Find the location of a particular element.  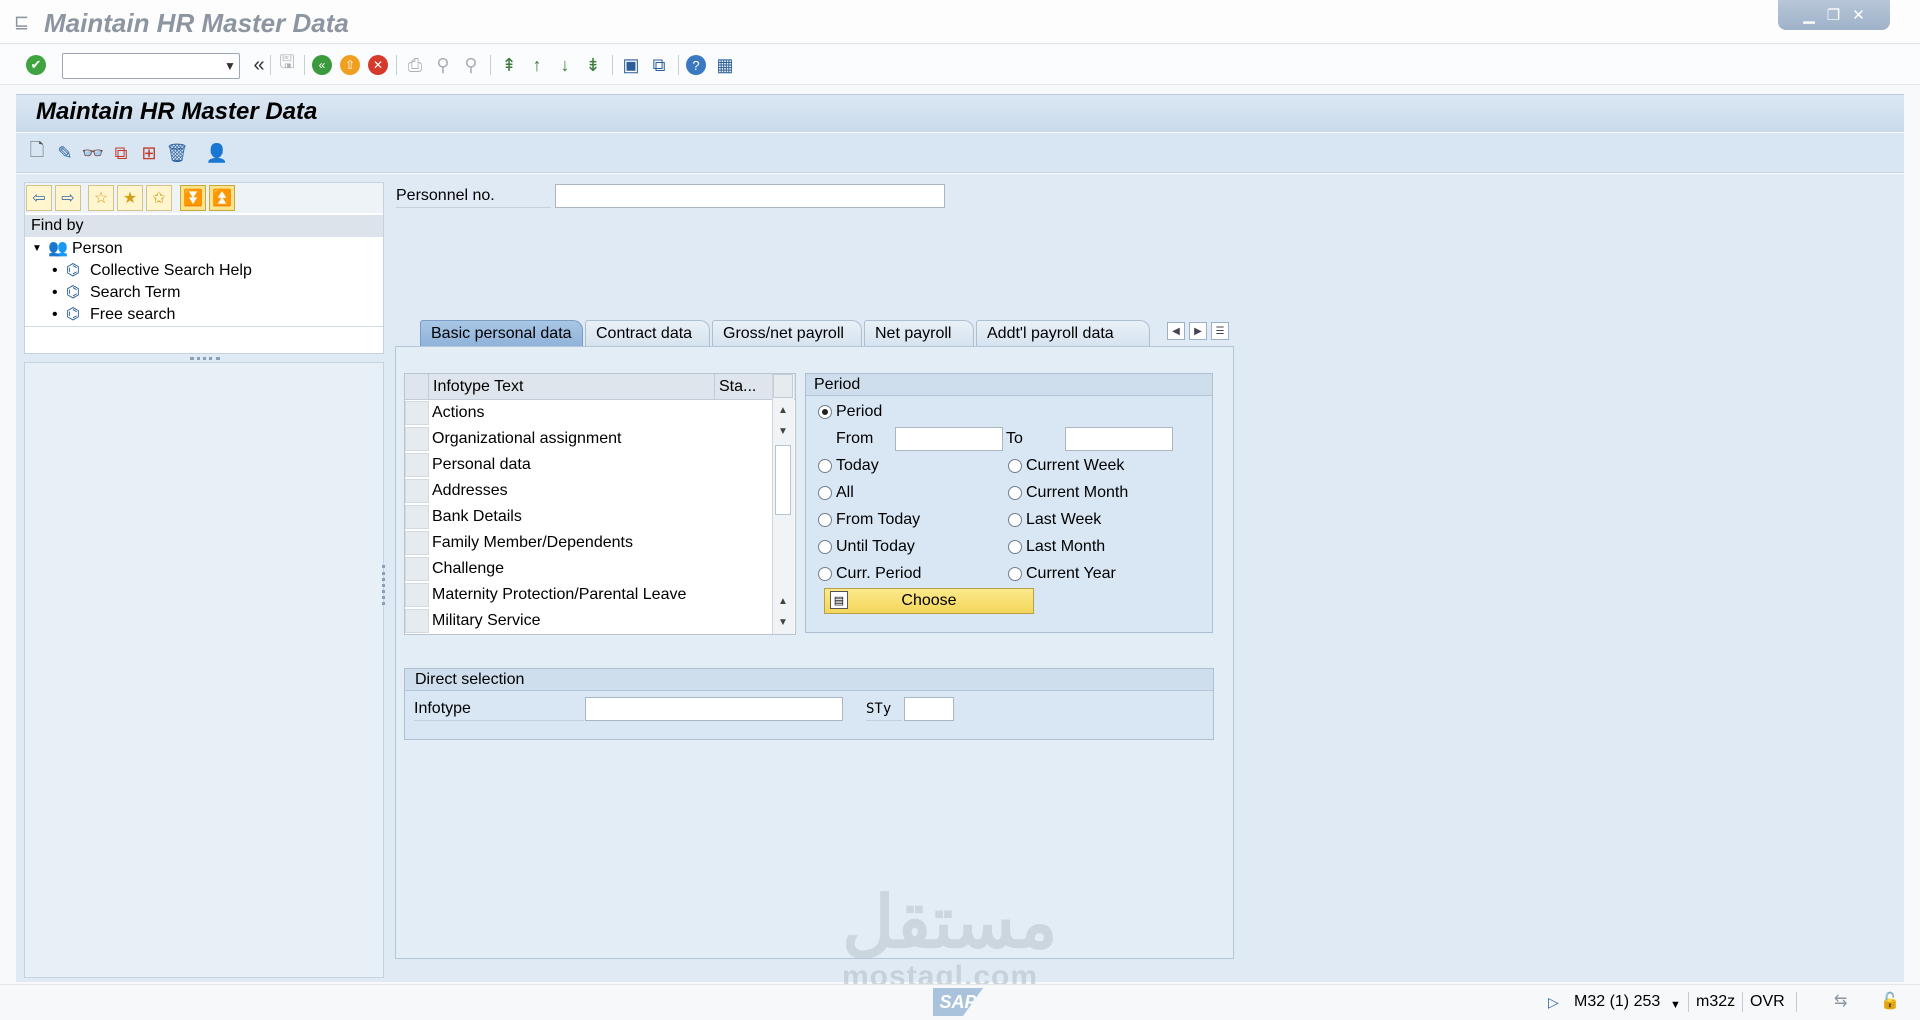

radio-period is located at coordinates (825, 412).